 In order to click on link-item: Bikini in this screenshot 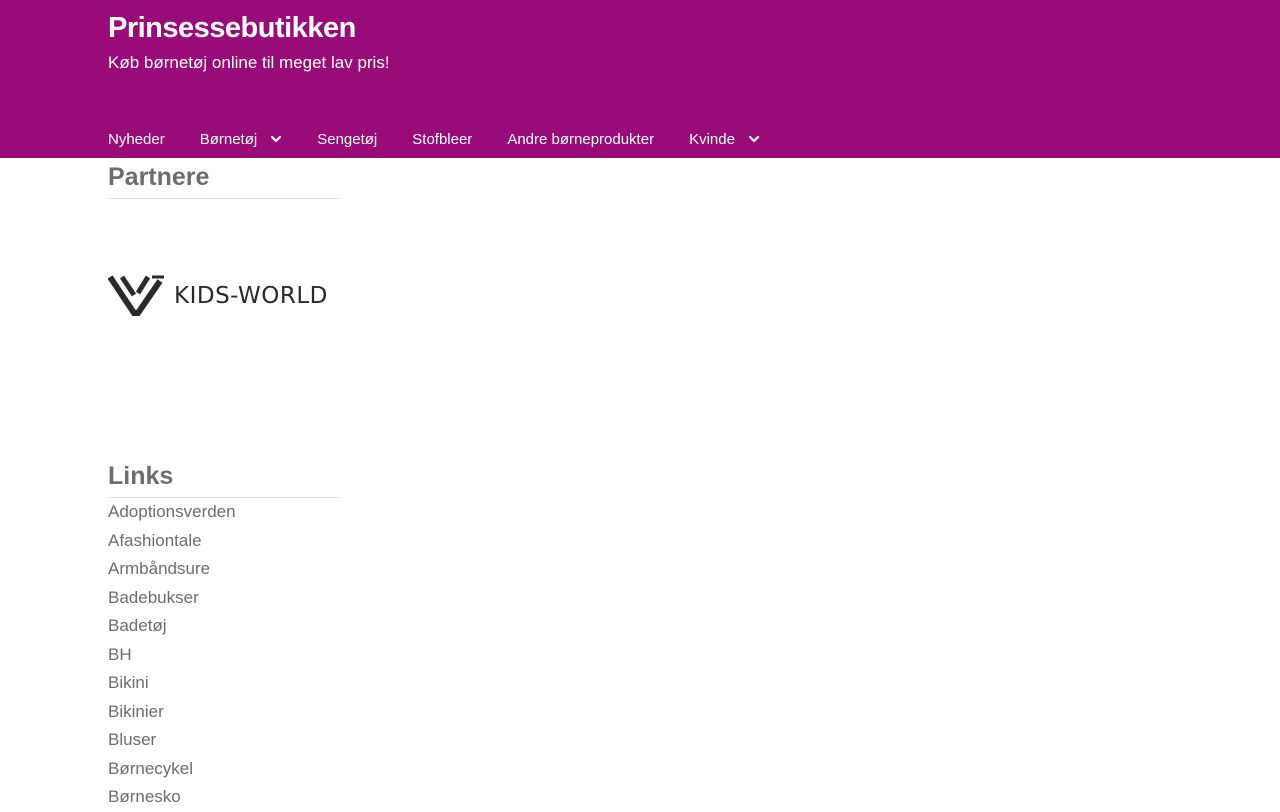, I will do `click(224, 683)`.